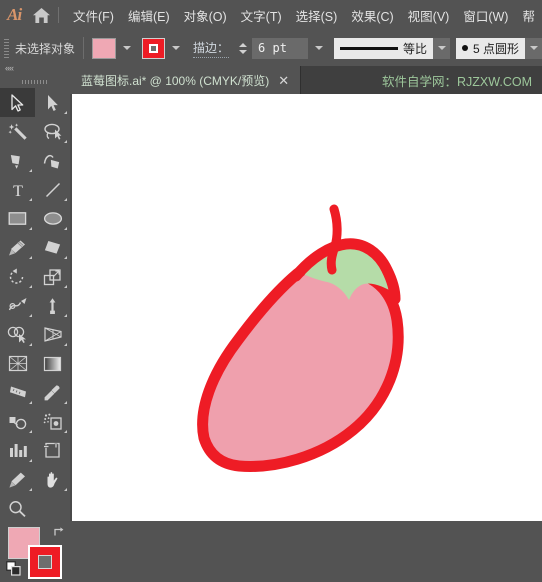  Describe the element at coordinates (261, 15) in the screenshot. I see `menu-item-type: 文字(T)` at that location.